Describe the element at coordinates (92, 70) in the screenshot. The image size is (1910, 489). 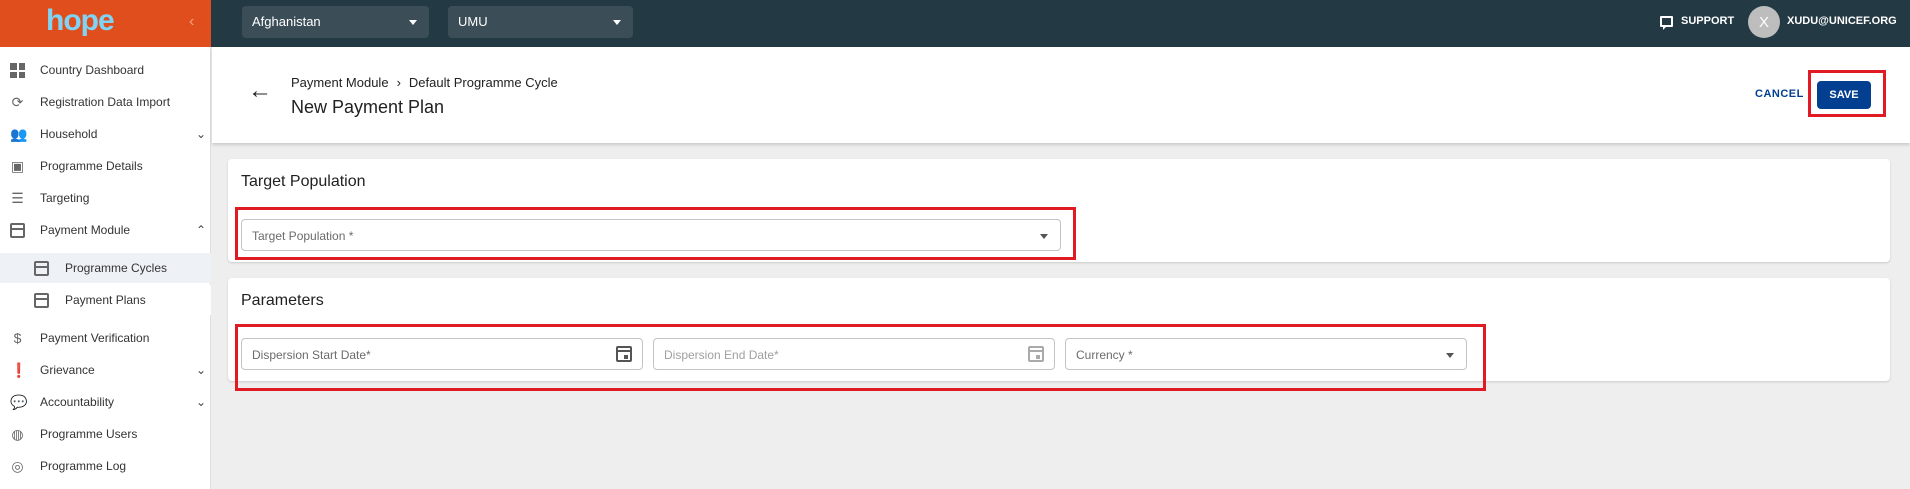
I see `sidebar-item-label: Country Dashboard` at that location.